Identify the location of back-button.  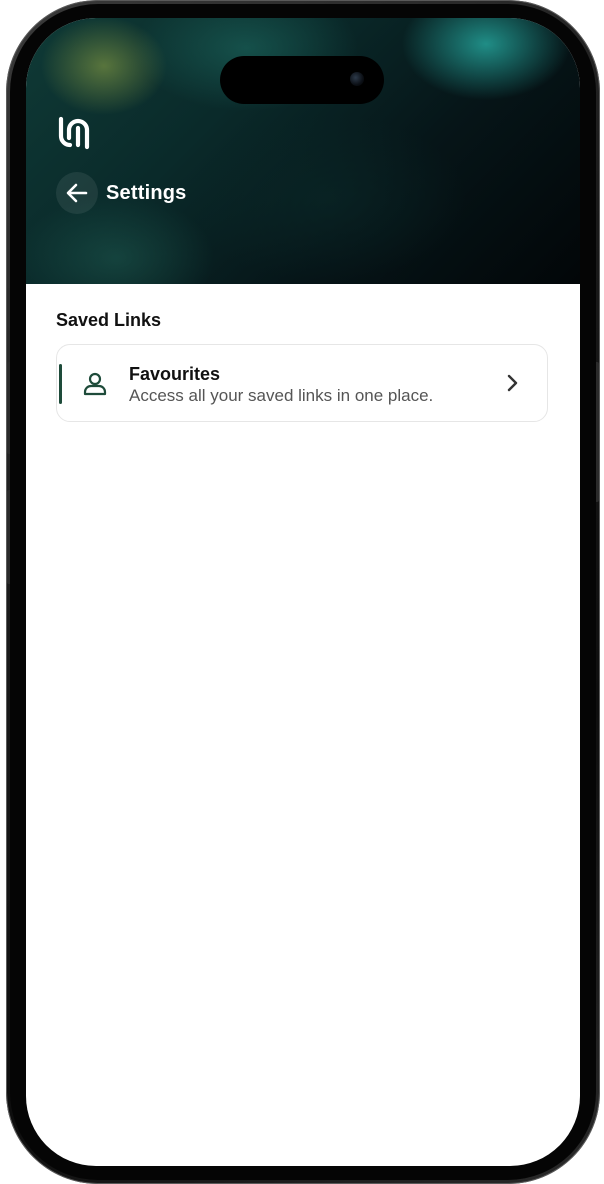
(77, 193).